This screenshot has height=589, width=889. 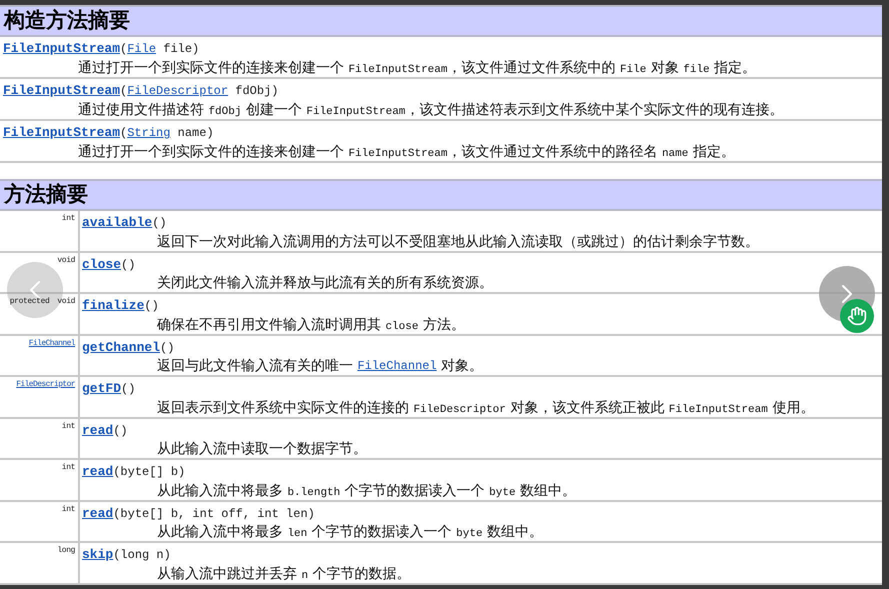 I want to click on type-link: File, so click(x=141, y=49).